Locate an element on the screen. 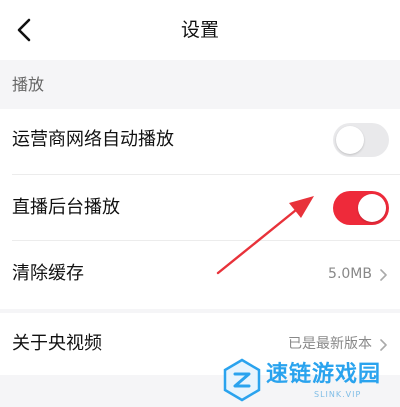 Image resolution: width=400 pixels, height=407 pixels. cache-size-value: 5.0MB is located at coordinates (350, 274).